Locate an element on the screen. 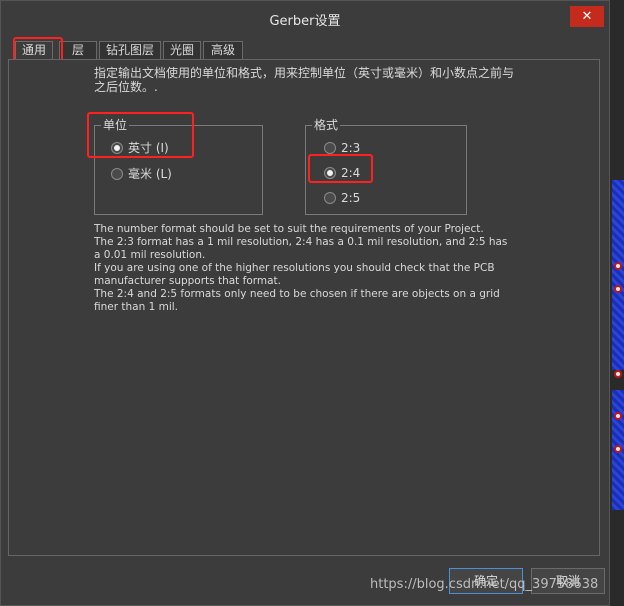 This screenshot has height=606, width=624. watermark-text: https://blog.csdn.net/qq_39758638 is located at coordinates (484, 584).